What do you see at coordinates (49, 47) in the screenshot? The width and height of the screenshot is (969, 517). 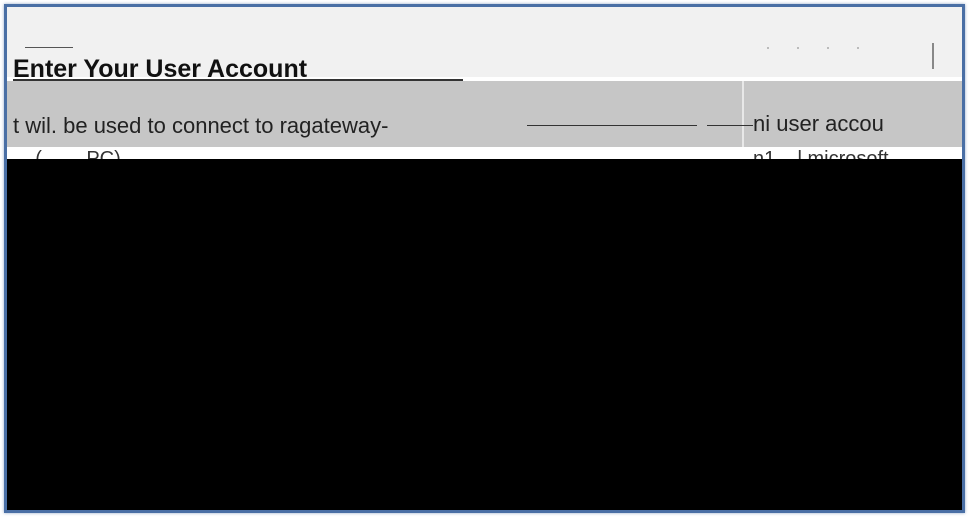 I see `header-rule` at bounding box center [49, 47].